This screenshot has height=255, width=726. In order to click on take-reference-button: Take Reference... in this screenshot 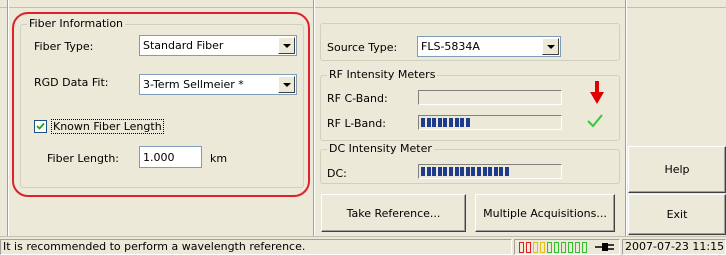, I will do `click(393, 213)`.